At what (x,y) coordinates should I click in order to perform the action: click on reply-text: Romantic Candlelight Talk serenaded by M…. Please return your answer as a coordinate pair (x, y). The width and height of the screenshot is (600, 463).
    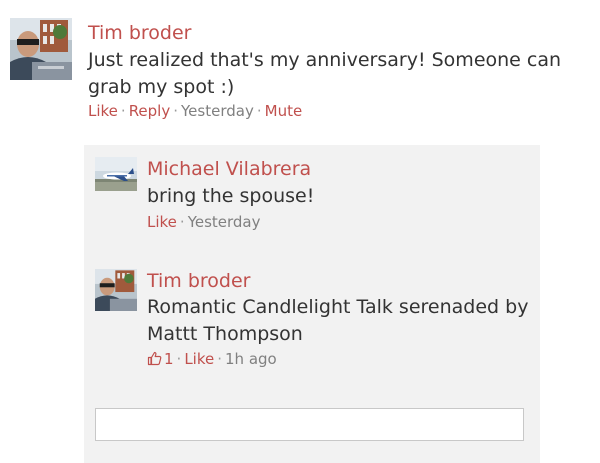
    Looking at the image, I should click on (338, 320).